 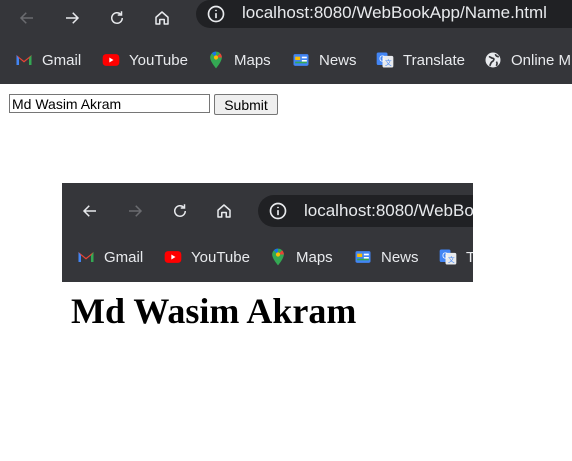 I want to click on bookmark-label: Online M, so click(x=541, y=60).